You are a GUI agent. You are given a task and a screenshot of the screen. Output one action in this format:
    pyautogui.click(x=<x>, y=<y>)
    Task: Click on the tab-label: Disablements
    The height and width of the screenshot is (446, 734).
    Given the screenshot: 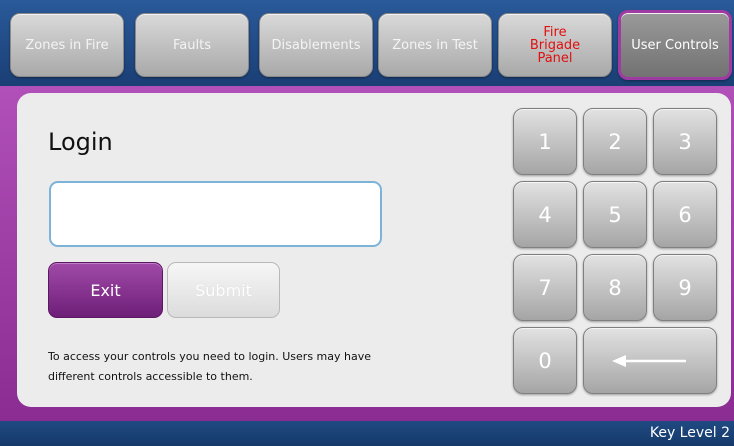 What is the action you would take?
    pyautogui.click(x=316, y=45)
    